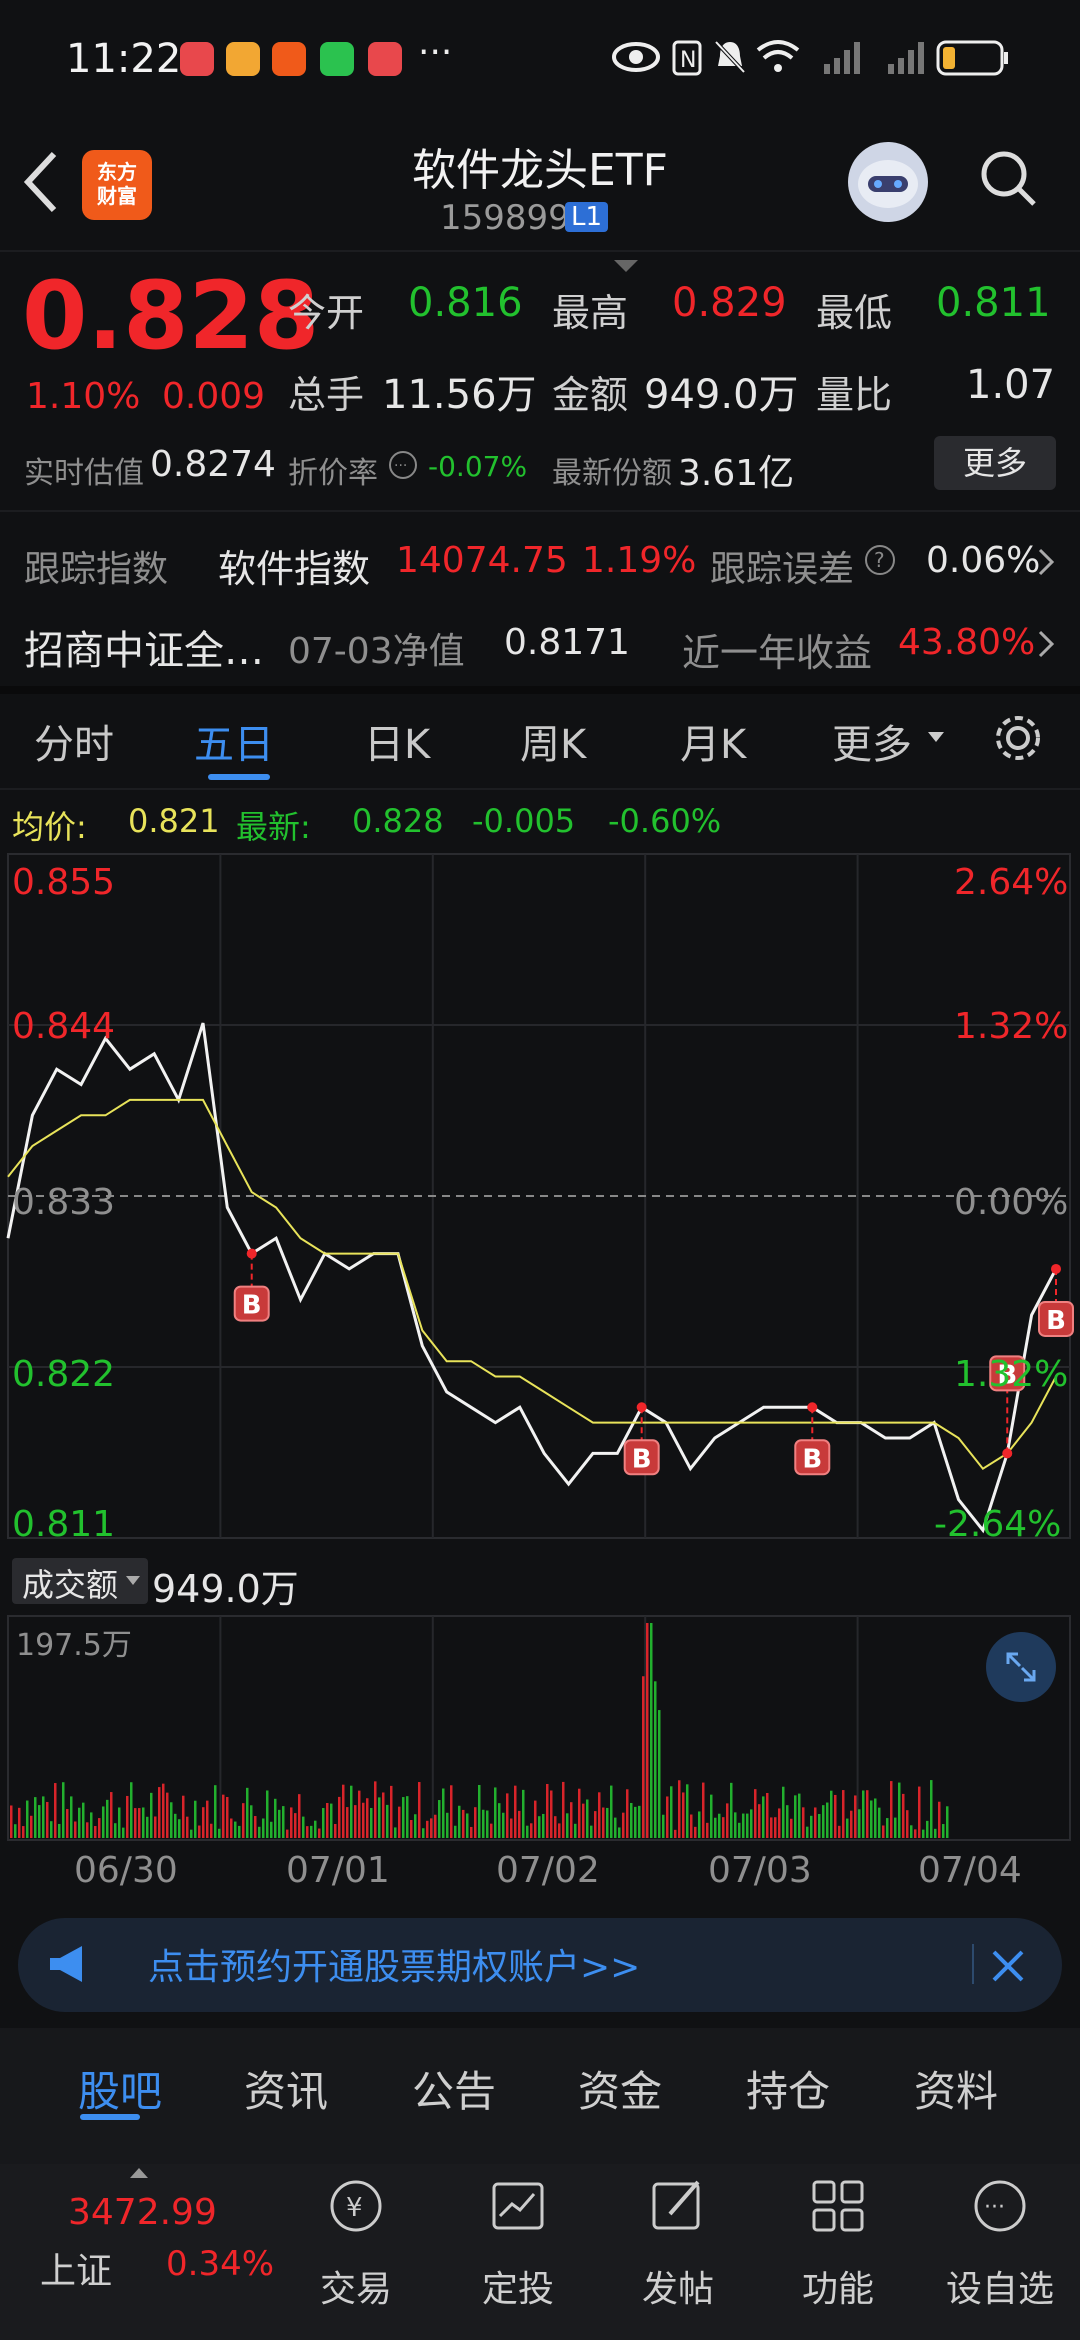 The image size is (1080, 2340). Describe the element at coordinates (587, 217) in the screenshot. I see `level-badge: L1` at that location.